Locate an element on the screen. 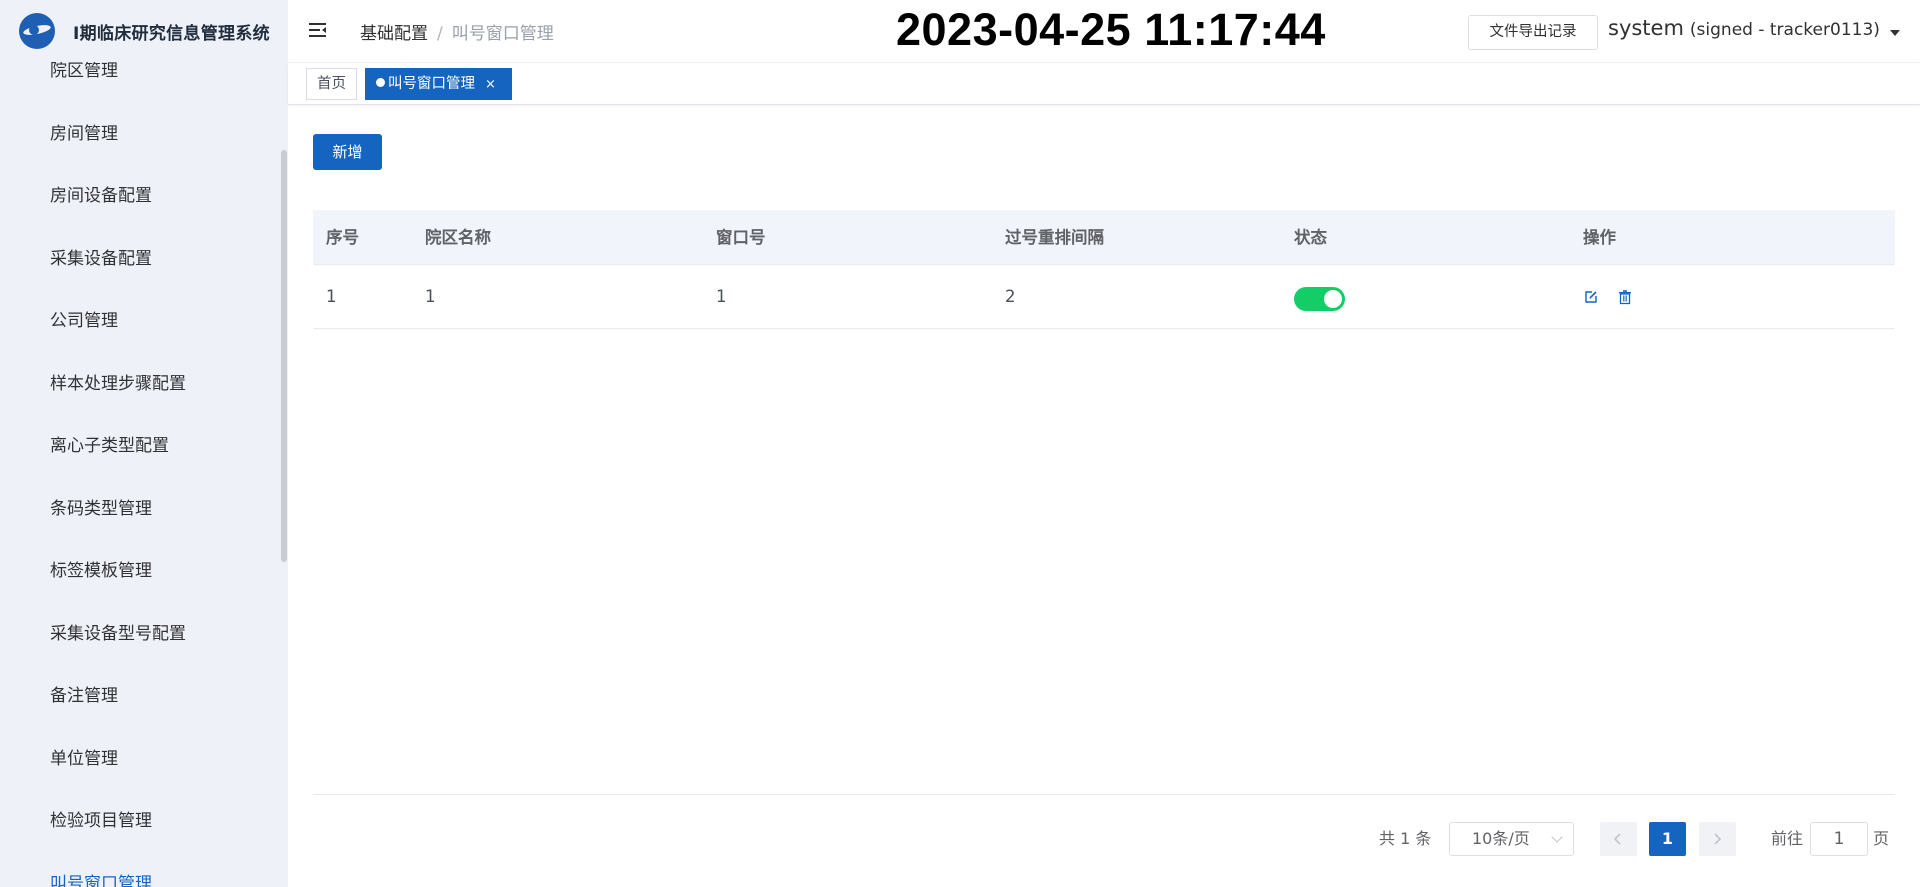  column-header-interval: 过号重排间隔 is located at coordinates (1054, 237).